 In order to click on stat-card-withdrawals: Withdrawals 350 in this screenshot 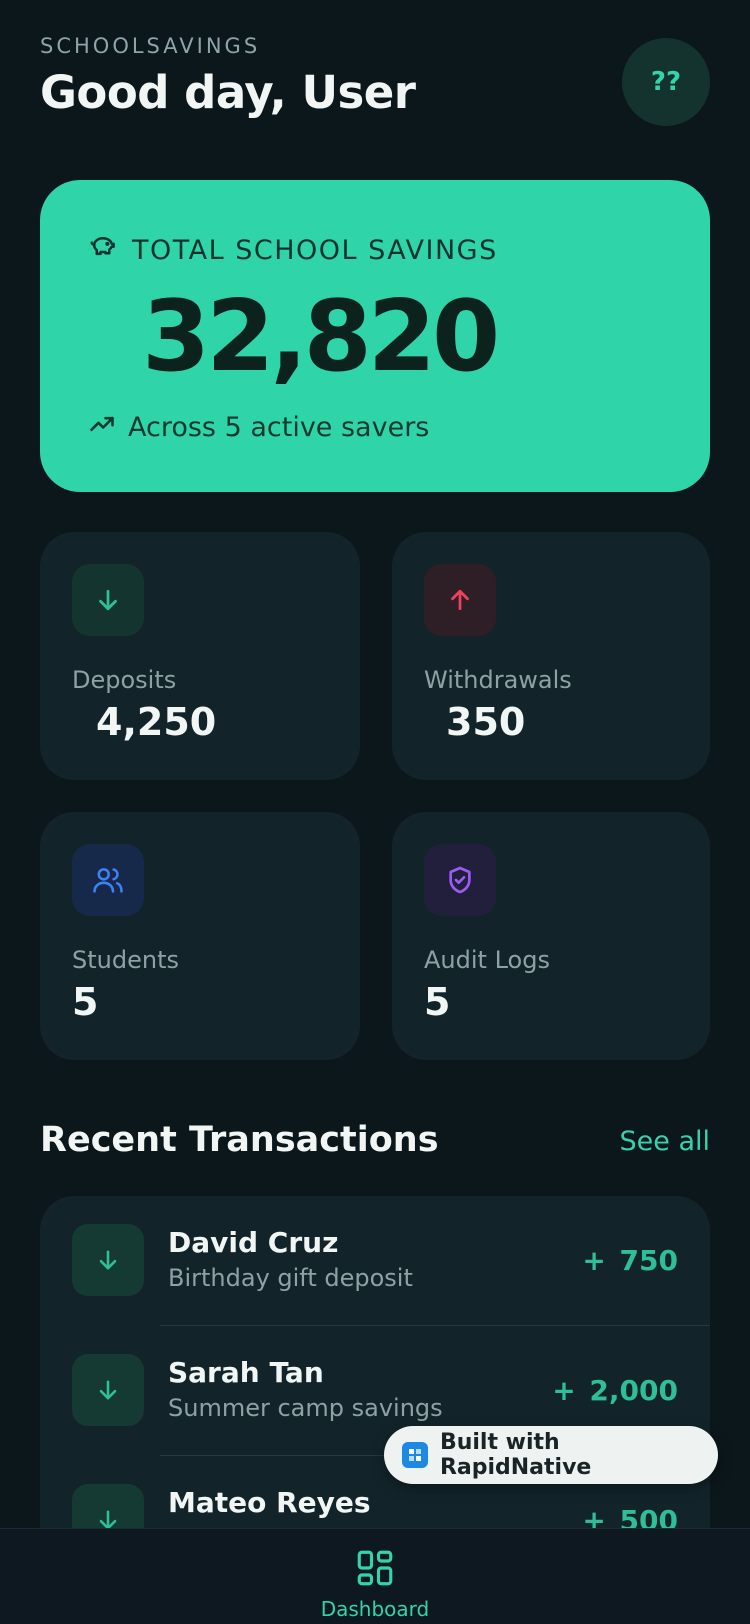, I will do `click(551, 656)`.